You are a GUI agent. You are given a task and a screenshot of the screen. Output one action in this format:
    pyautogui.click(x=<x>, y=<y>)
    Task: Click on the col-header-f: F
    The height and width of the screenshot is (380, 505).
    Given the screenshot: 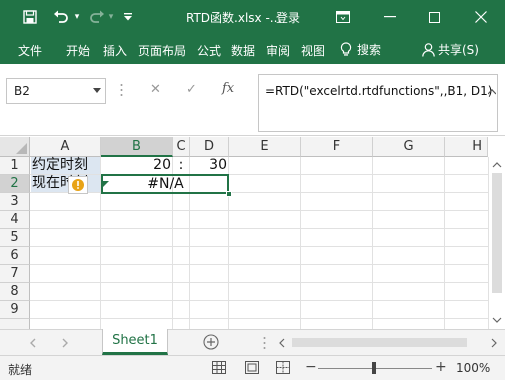 What is the action you would take?
    pyautogui.click(x=337, y=147)
    